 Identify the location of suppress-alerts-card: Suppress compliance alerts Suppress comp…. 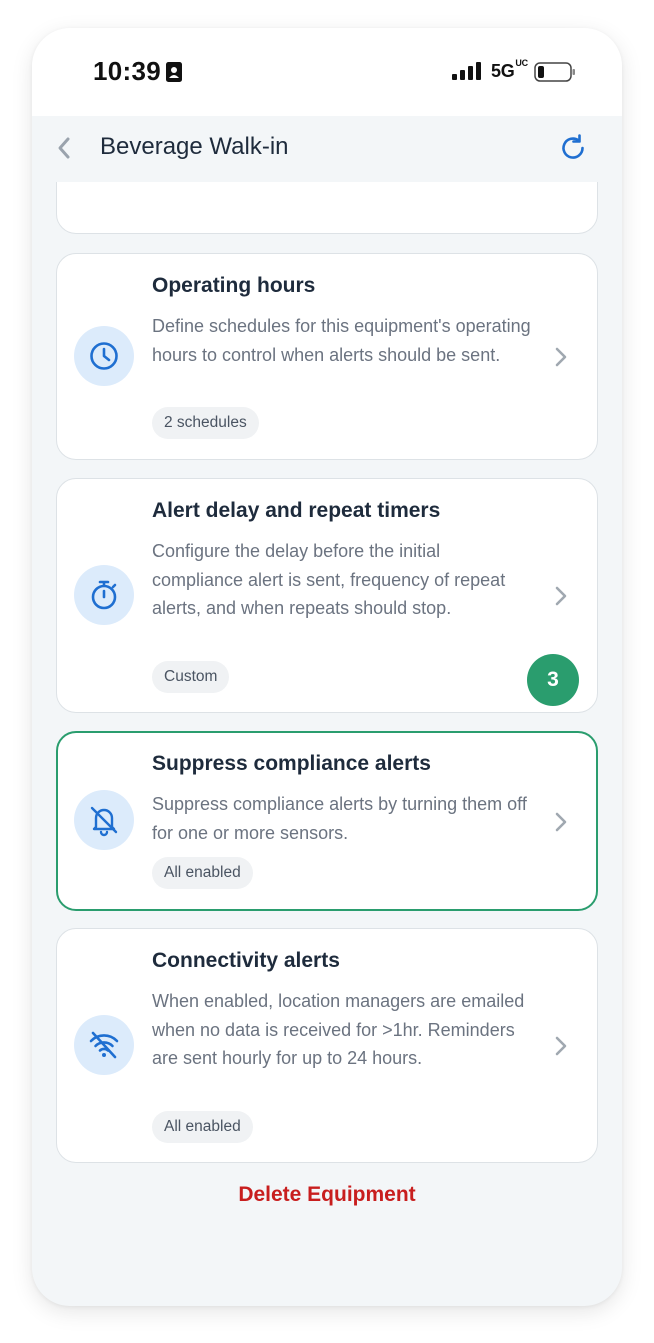
(327, 821).